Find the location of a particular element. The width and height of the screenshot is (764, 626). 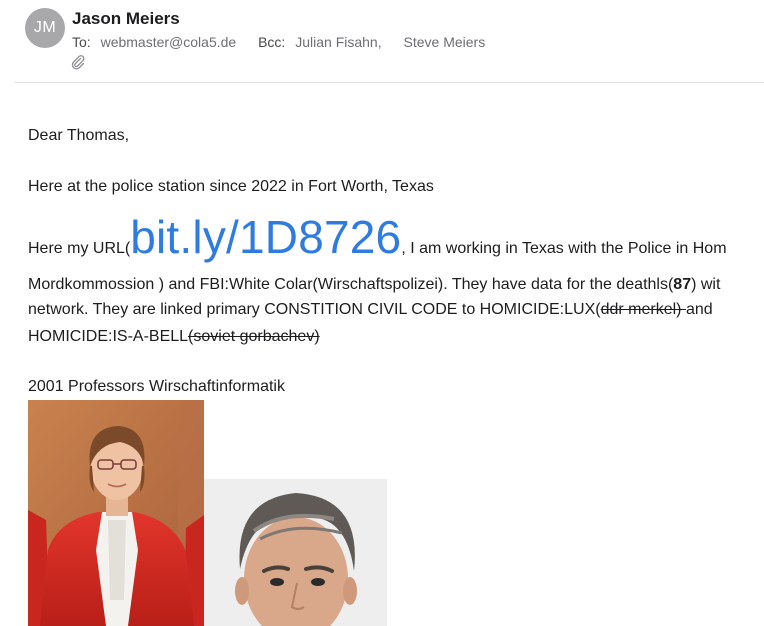

body-text-segment: Here my URL( is located at coordinates (79, 248).